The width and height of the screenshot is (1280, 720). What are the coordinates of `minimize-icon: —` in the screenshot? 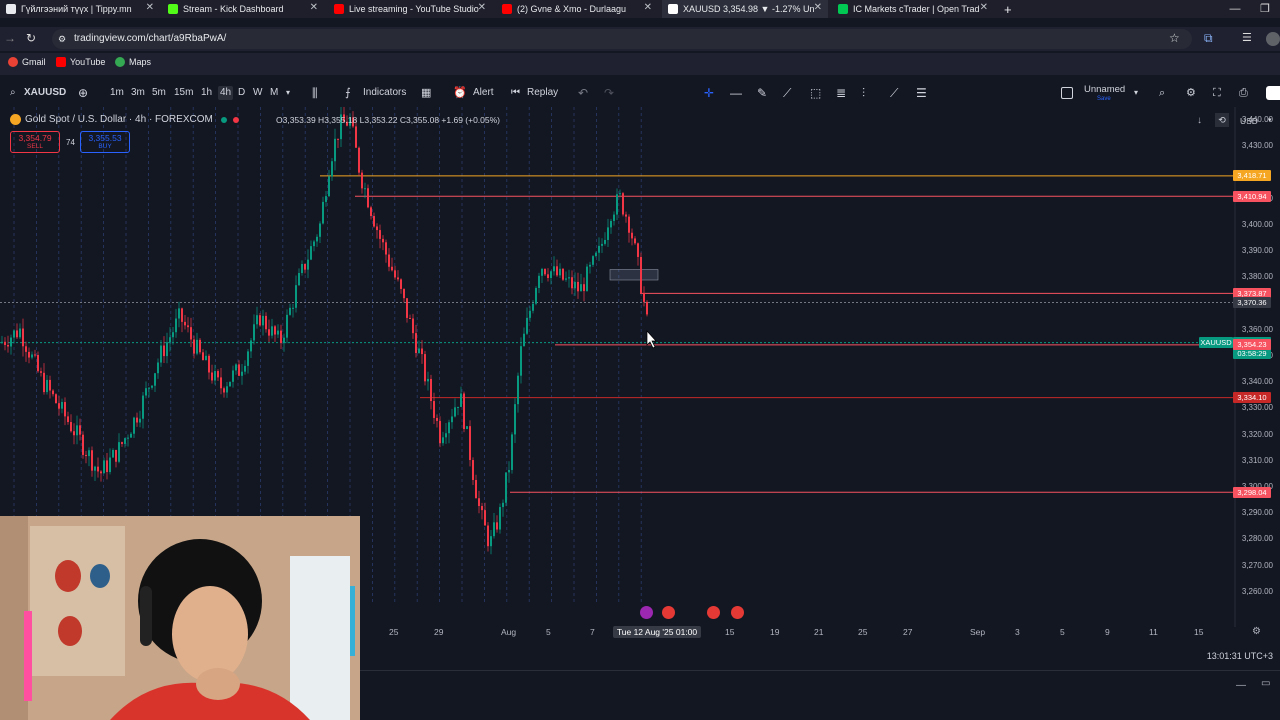 It's located at (1235, 9).